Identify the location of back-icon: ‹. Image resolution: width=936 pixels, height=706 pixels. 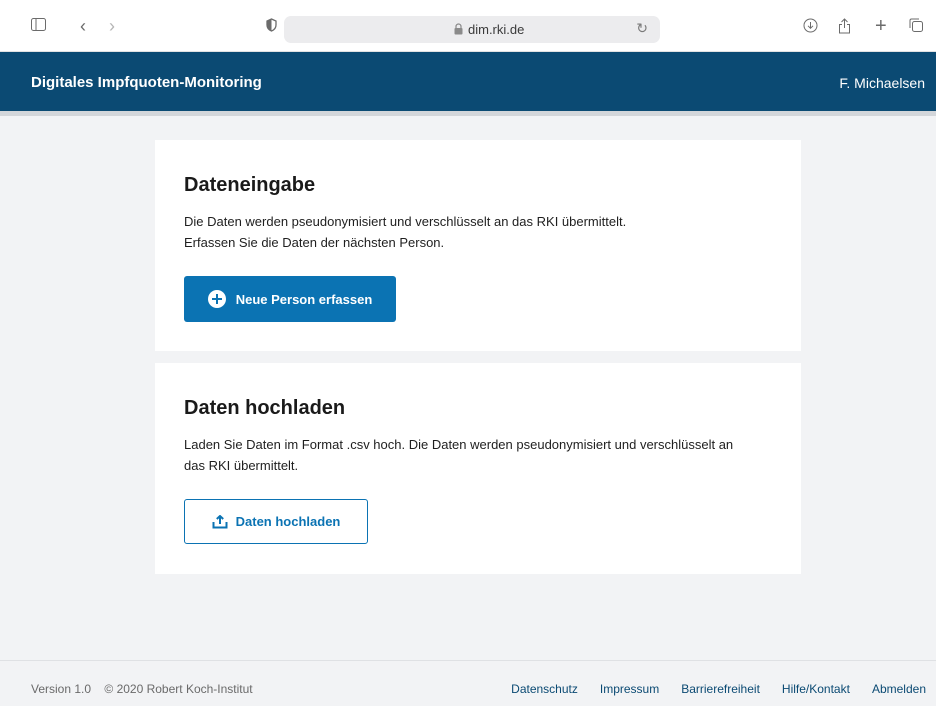
(83, 26).